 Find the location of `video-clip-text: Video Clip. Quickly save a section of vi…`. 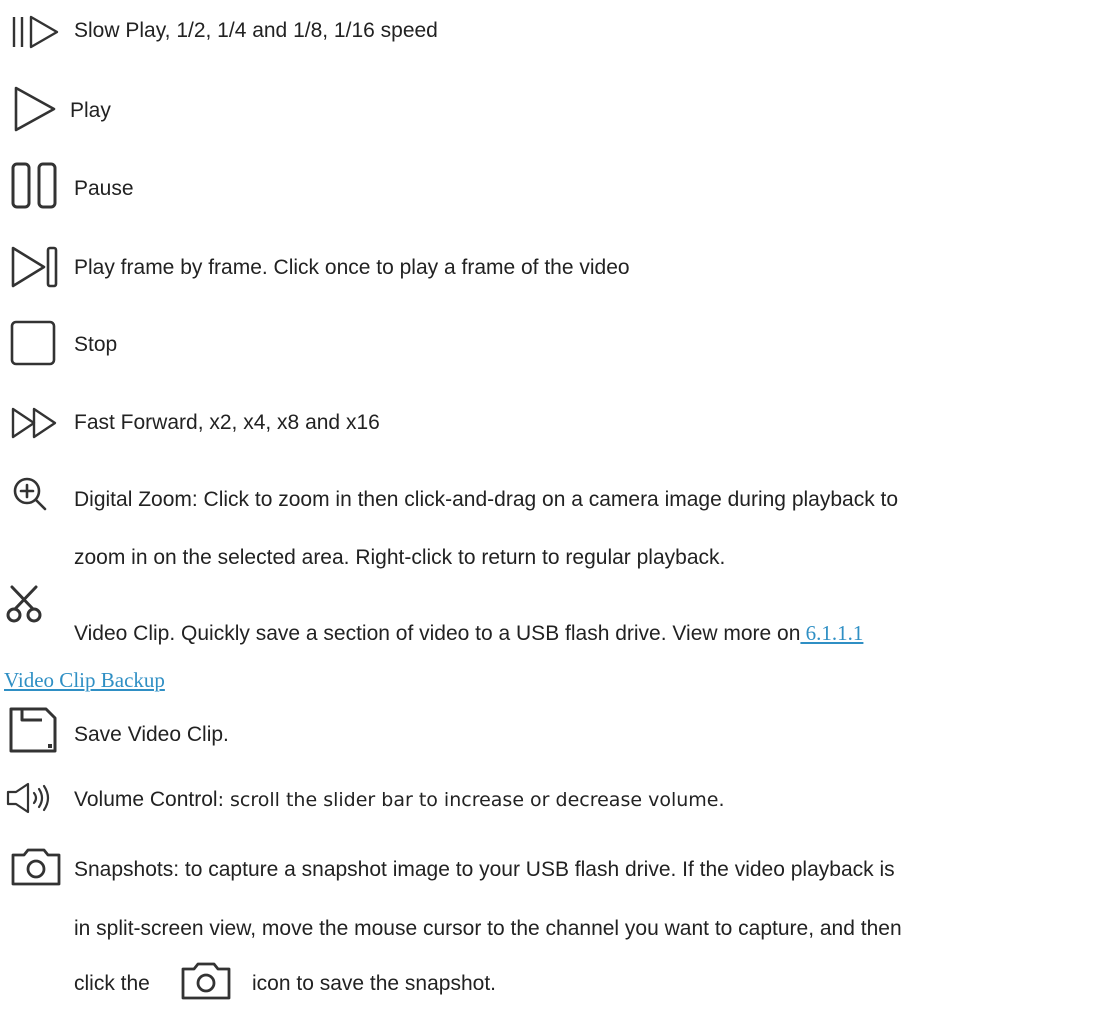

video-clip-text: Video Clip. Quickly save a section of vi… is located at coordinates (437, 633).